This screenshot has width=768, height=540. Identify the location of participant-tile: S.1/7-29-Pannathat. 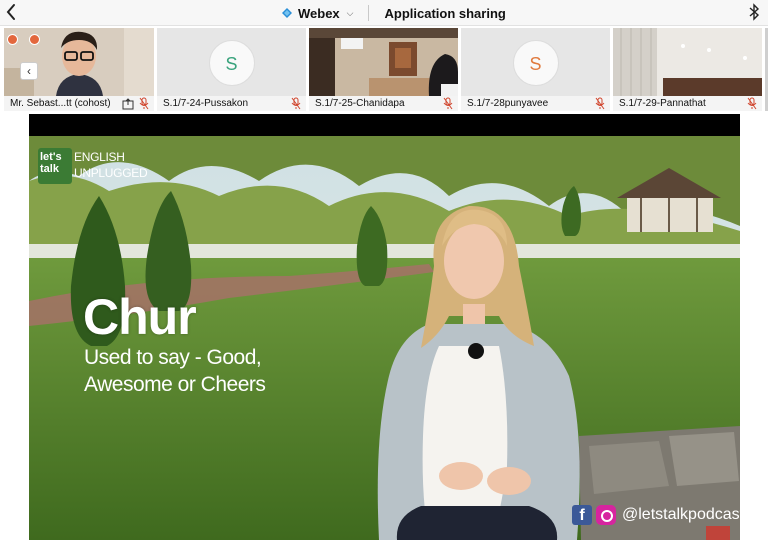
(687, 69).